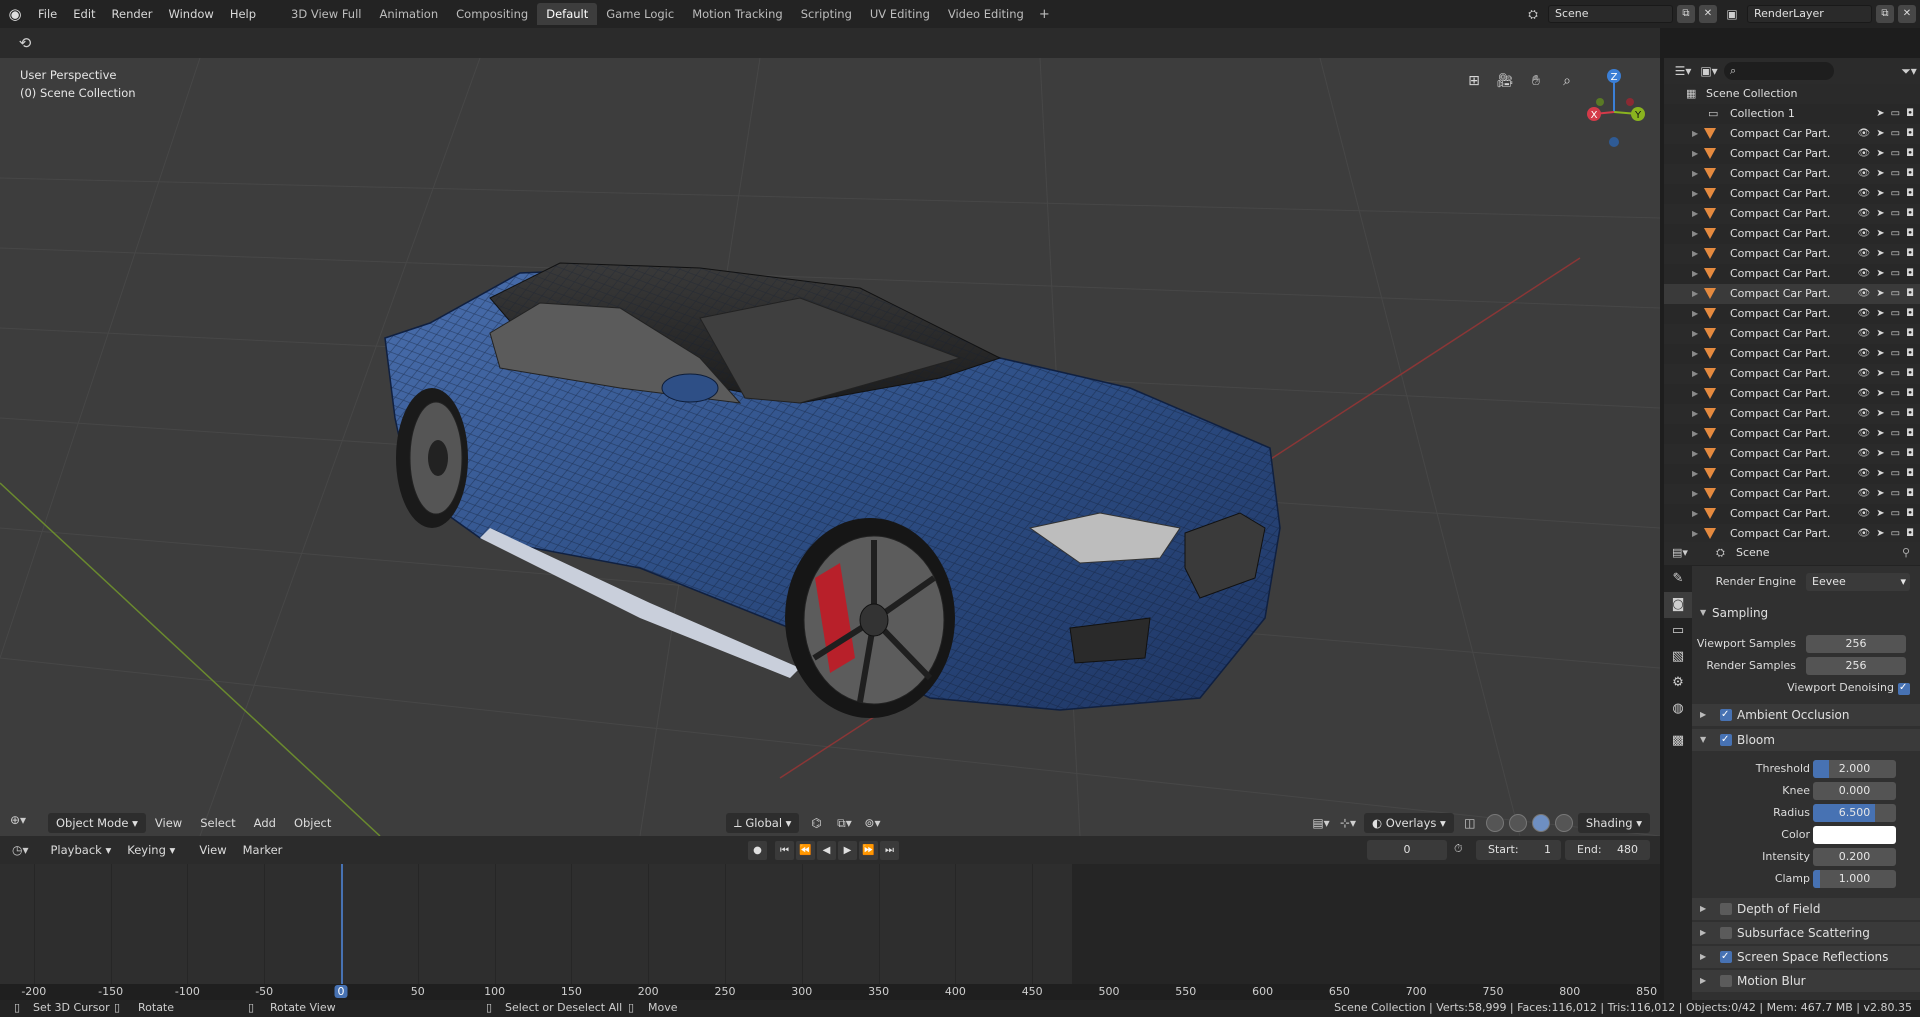 This screenshot has width=1920, height=1017. What do you see at coordinates (847, 850) in the screenshot?
I see `play-icon: ▶` at bounding box center [847, 850].